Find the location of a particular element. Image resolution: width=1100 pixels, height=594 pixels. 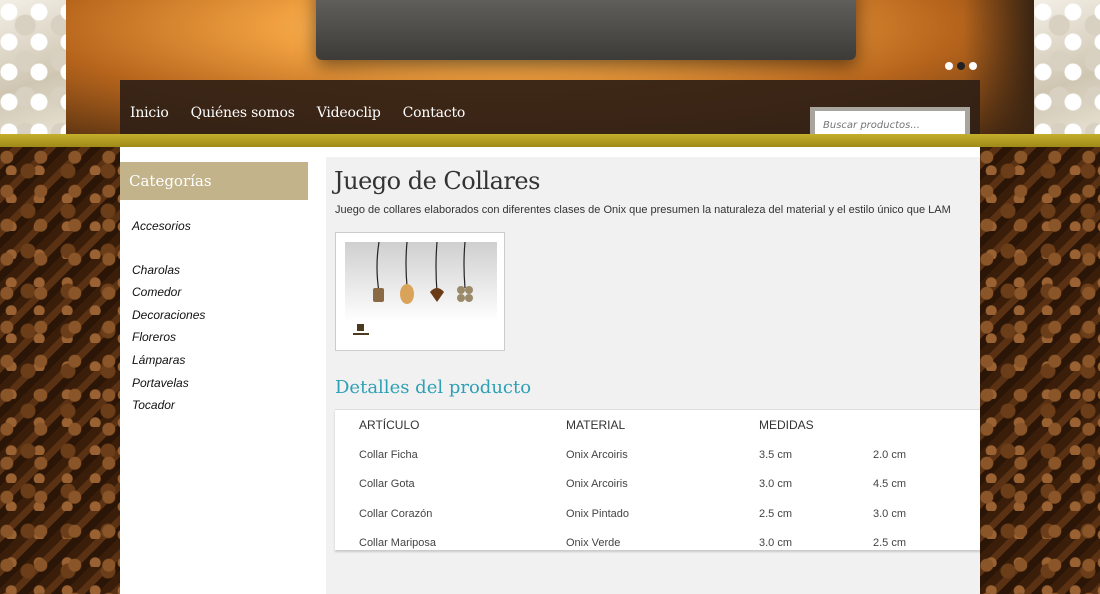

cell-medida-1: 3.5 cm is located at coordinates (776, 454).